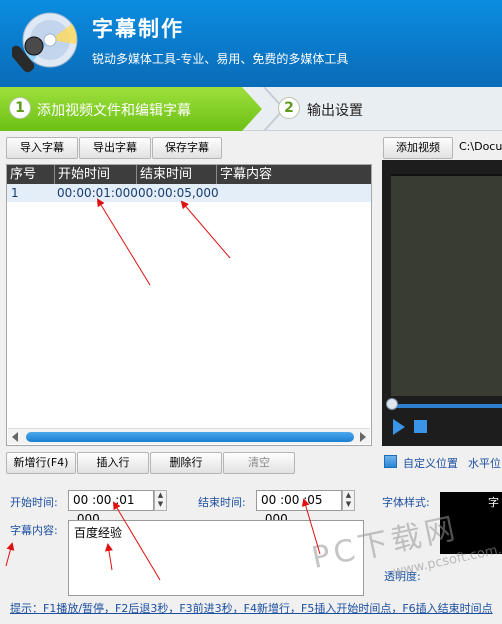 The height and width of the screenshot is (624, 502). I want to click on video-player, so click(442, 303).